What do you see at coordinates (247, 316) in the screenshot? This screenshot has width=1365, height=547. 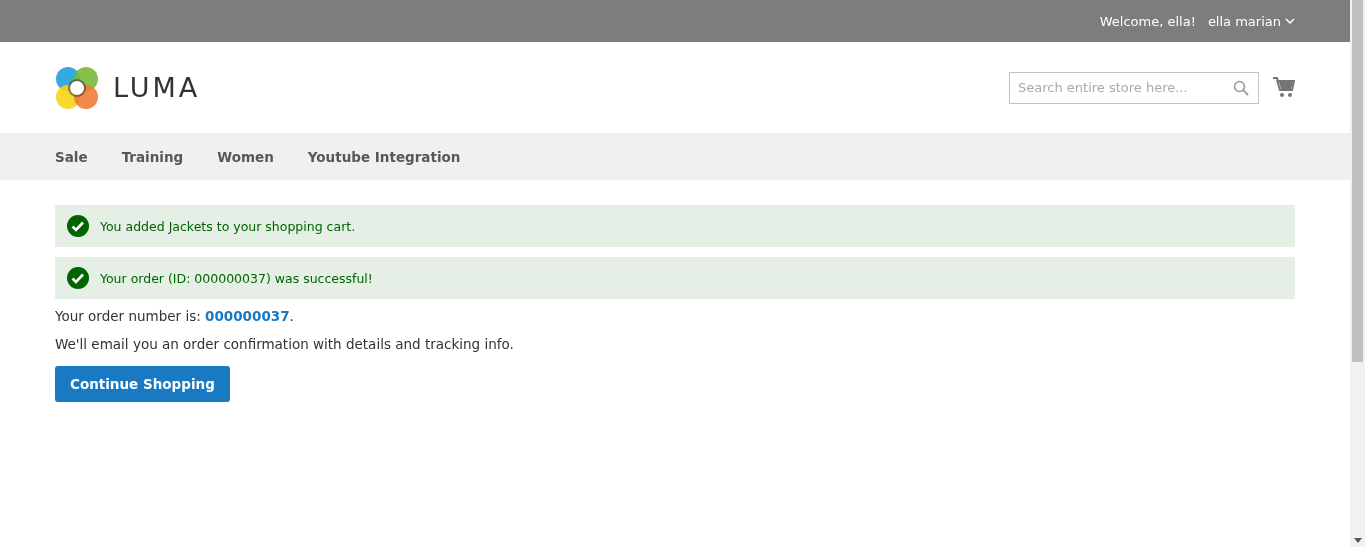 I see `order-number-link: 000000037` at bounding box center [247, 316].